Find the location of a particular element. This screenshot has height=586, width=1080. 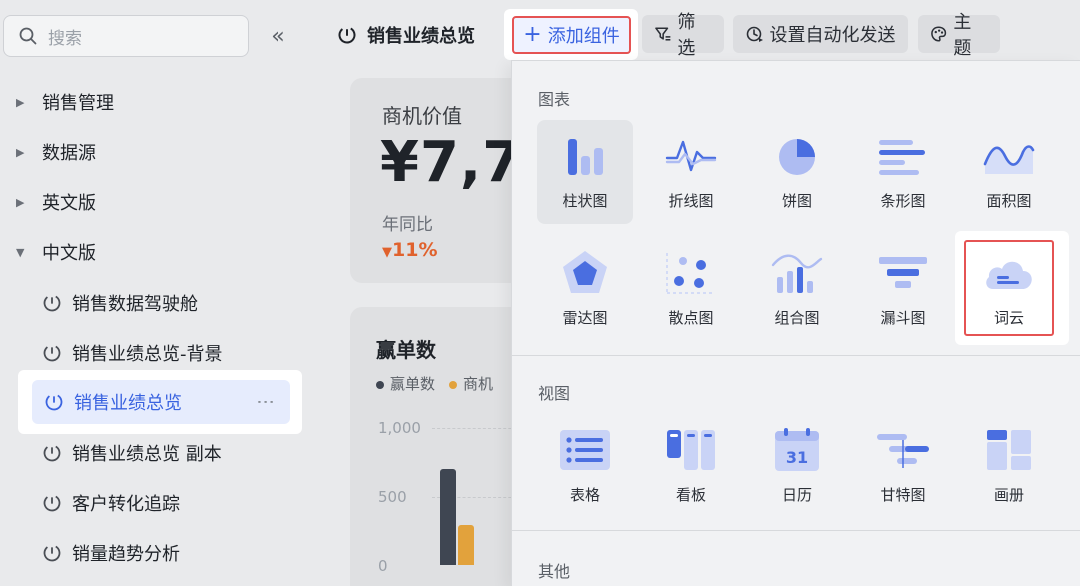

chart-legend: 赢单数 商机 is located at coordinates (434, 383).